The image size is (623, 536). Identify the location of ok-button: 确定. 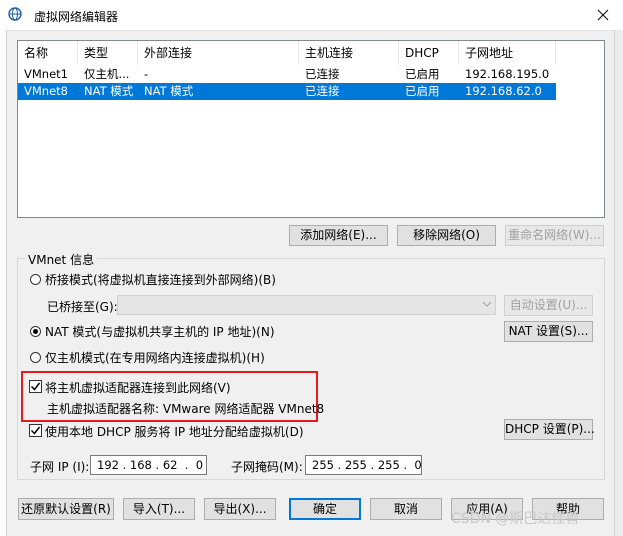
(325, 509).